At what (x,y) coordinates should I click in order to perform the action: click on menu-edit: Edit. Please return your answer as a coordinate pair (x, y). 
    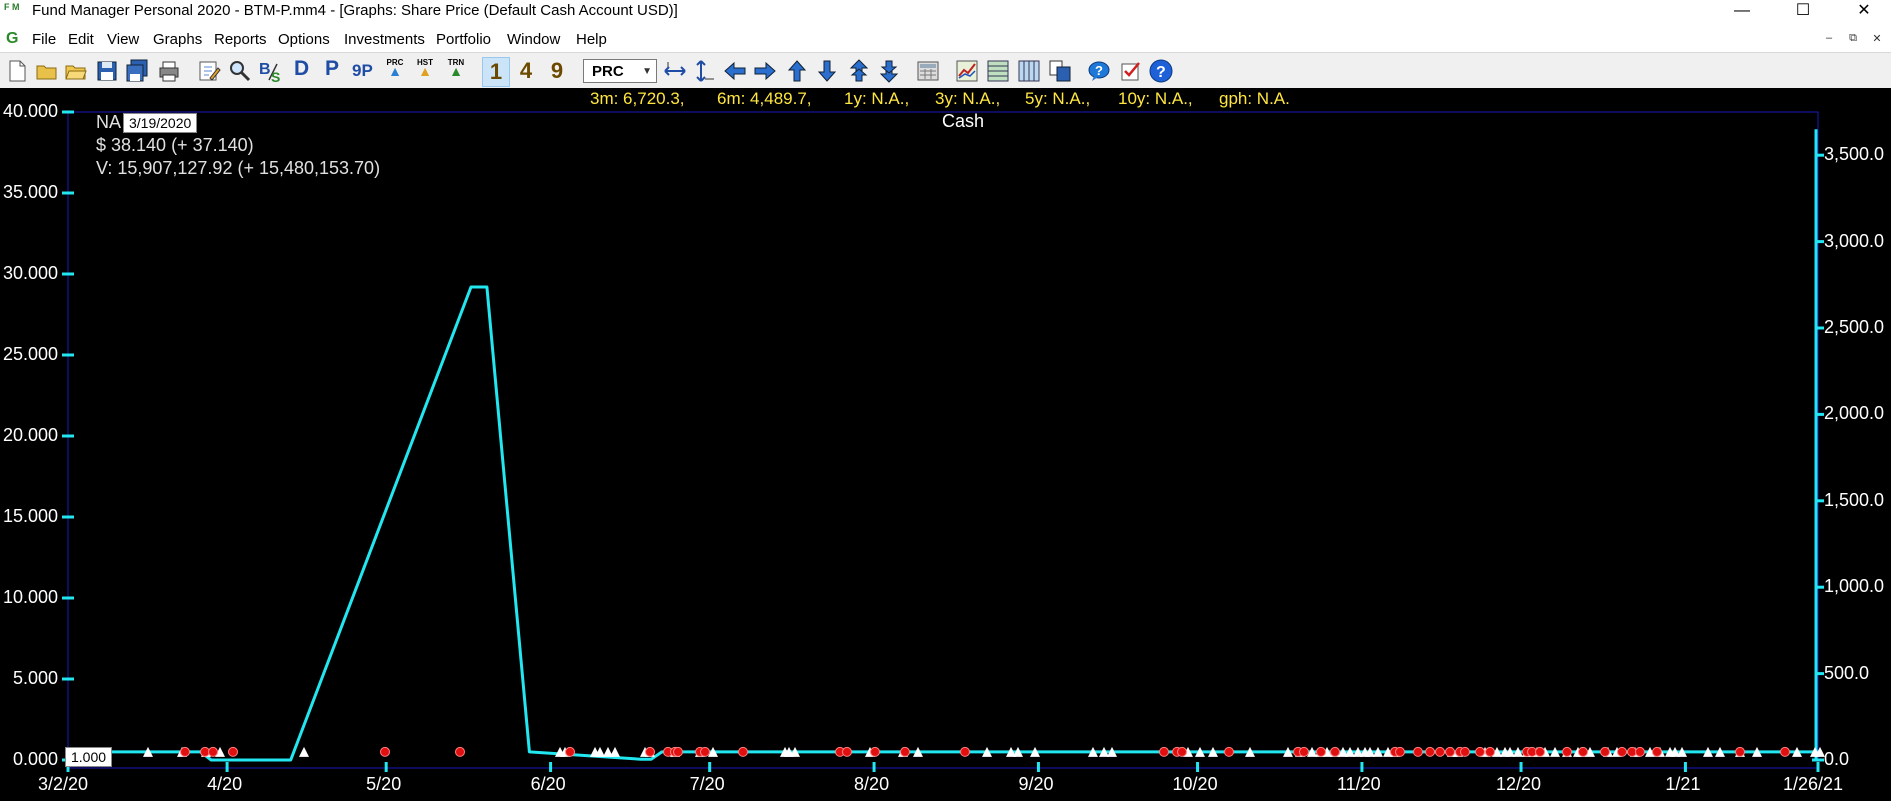
    Looking at the image, I should click on (81, 39).